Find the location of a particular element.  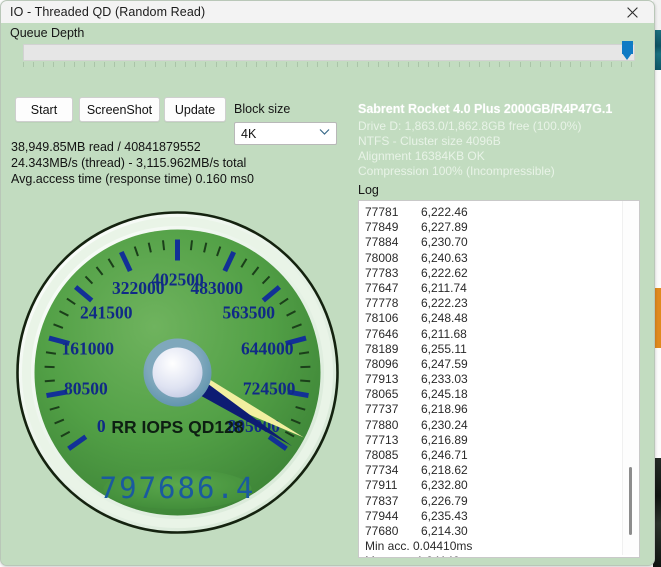

stat-access-time: Avg.access time (response time) 0.160 ms is located at coordinates (129, 179).